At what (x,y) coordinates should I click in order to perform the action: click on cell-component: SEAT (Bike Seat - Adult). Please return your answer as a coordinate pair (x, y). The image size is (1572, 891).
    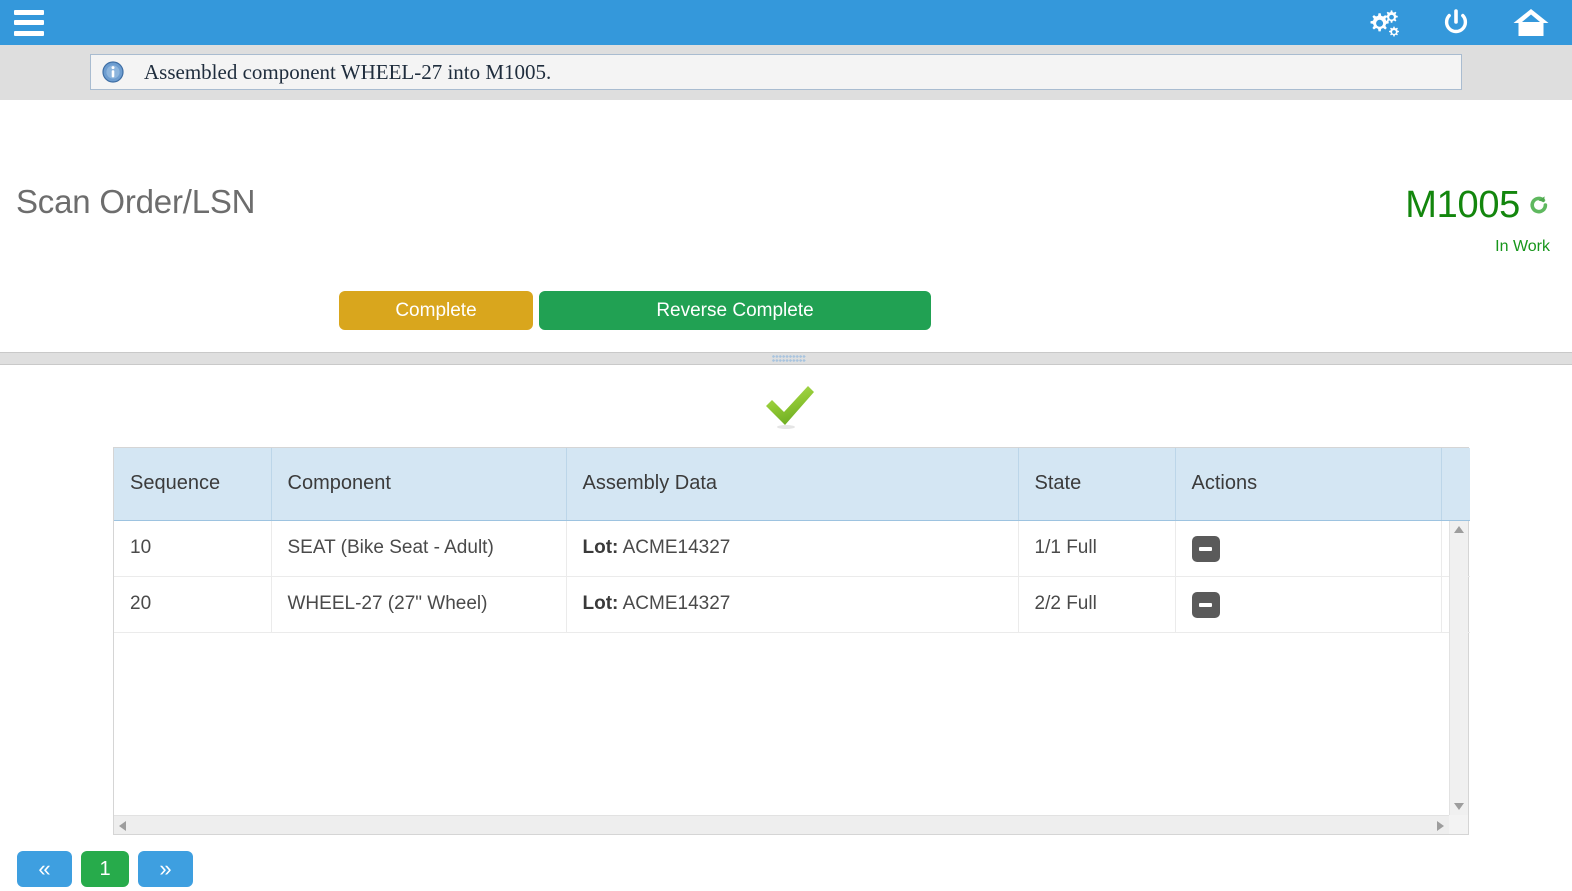
    Looking at the image, I should click on (419, 548).